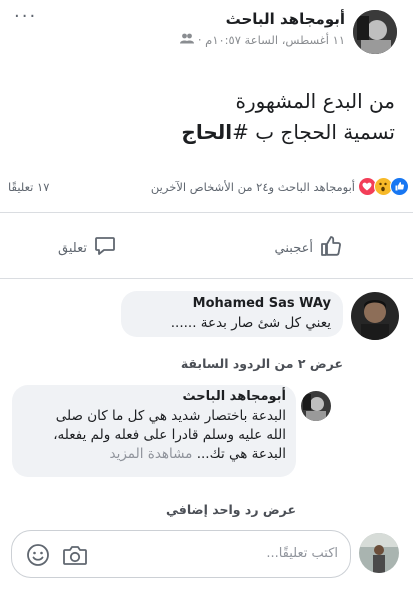 The width and height of the screenshot is (413, 600). What do you see at coordinates (105, 248) in the screenshot?
I see `comment-outline-icon` at bounding box center [105, 248].